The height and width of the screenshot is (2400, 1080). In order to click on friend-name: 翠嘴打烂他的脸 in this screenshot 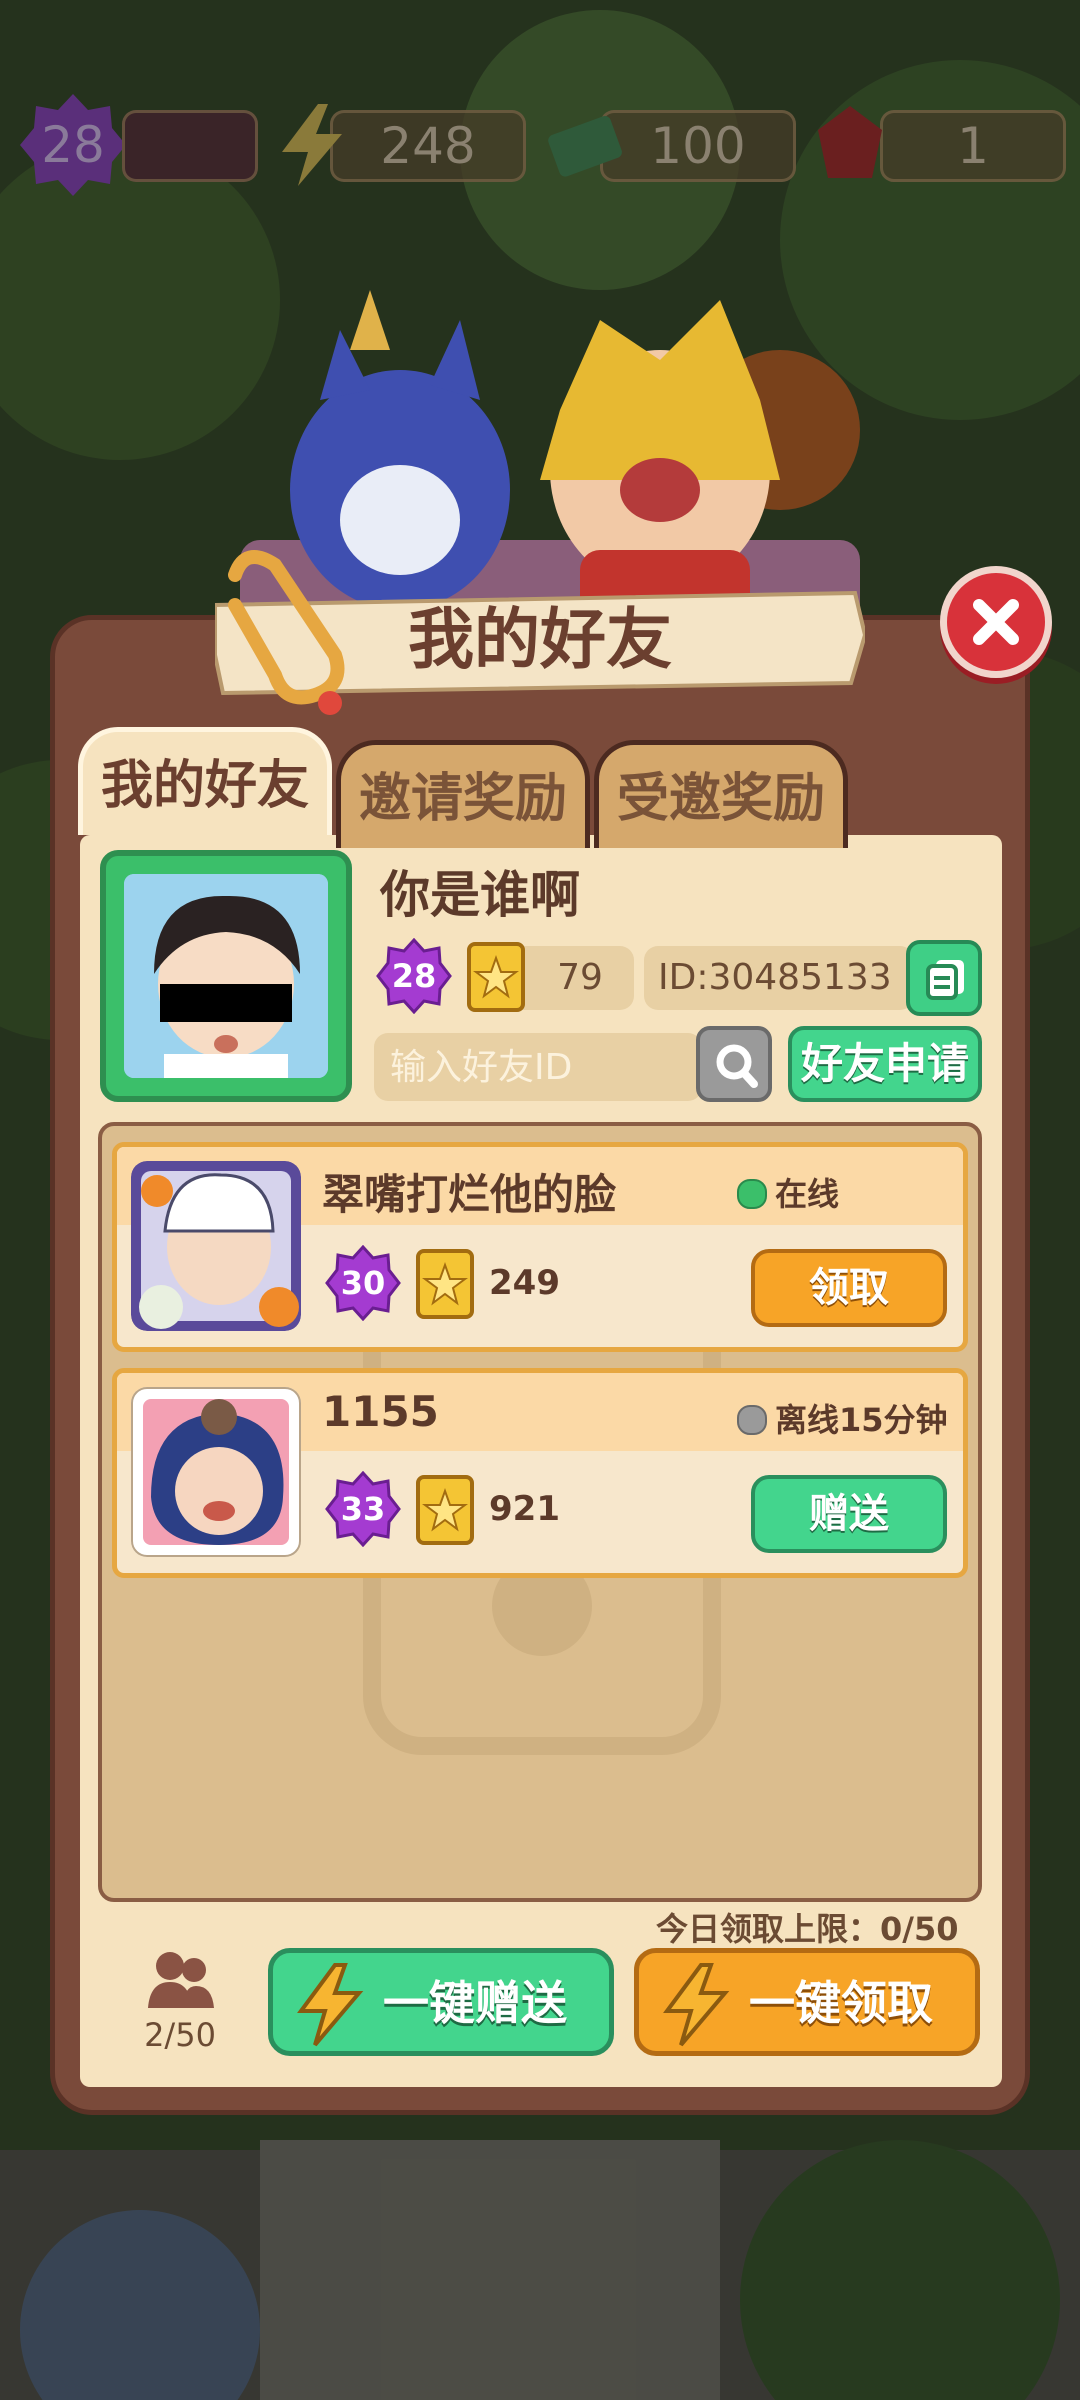, I will do `click(469, 1194)`.